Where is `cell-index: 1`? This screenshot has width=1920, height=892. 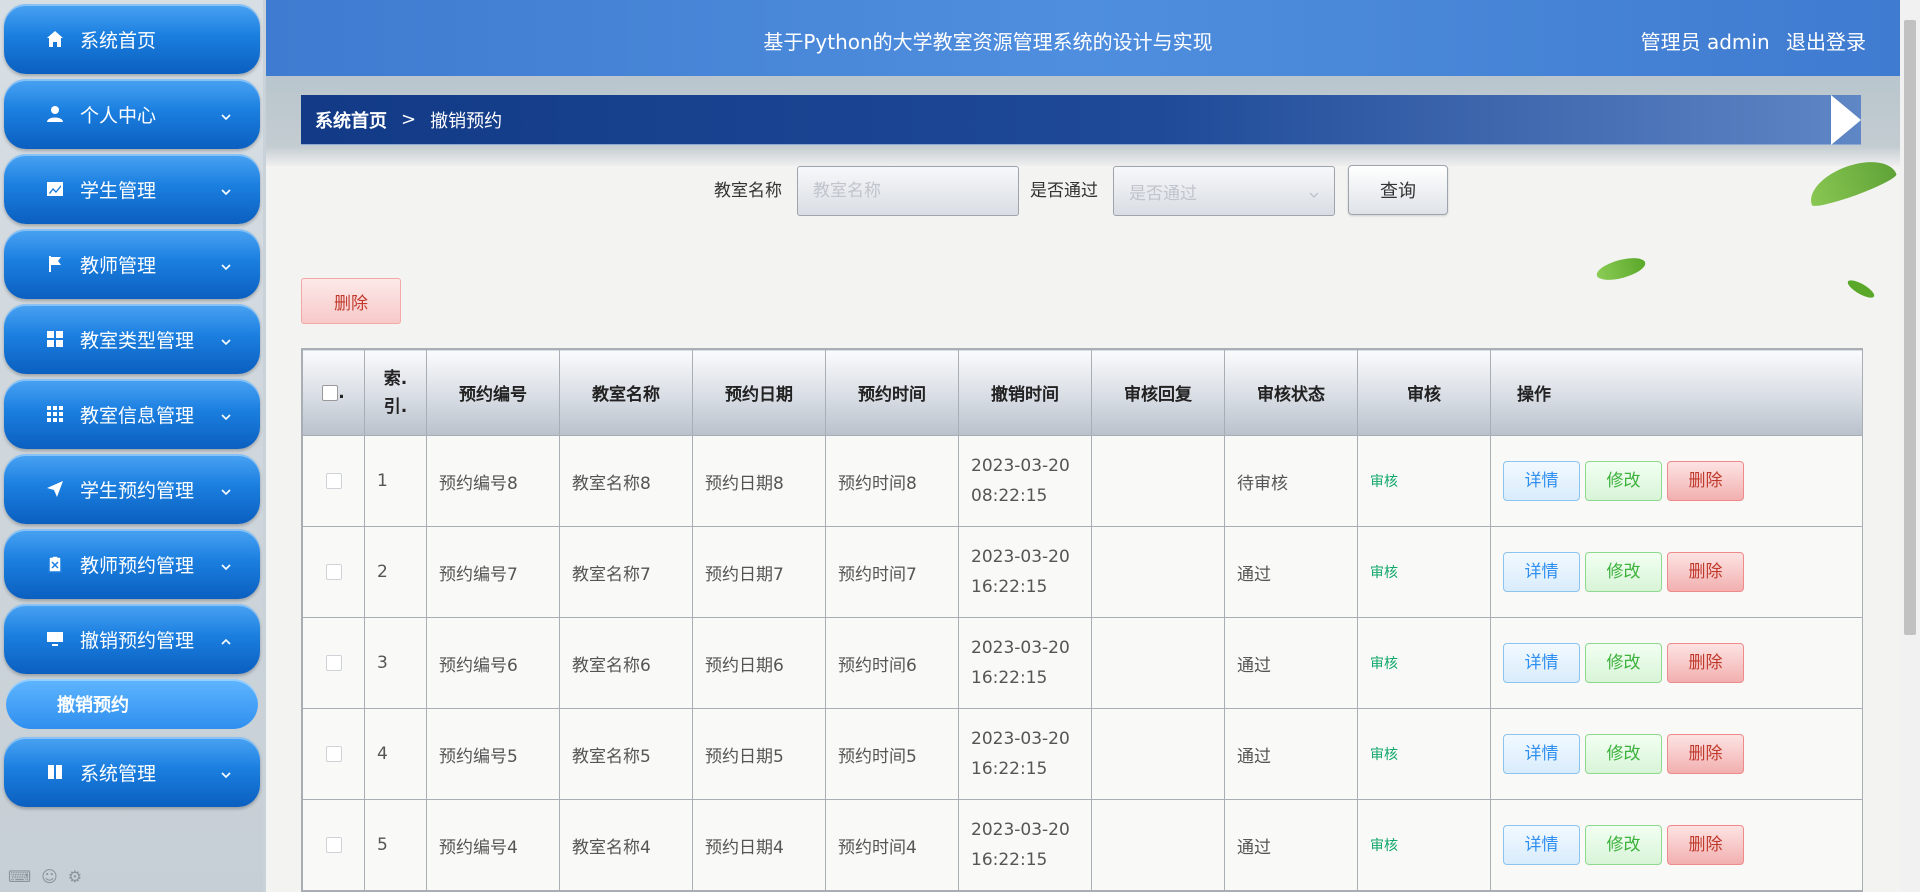 cell-index: 1 is located at coordinates (395, 481).